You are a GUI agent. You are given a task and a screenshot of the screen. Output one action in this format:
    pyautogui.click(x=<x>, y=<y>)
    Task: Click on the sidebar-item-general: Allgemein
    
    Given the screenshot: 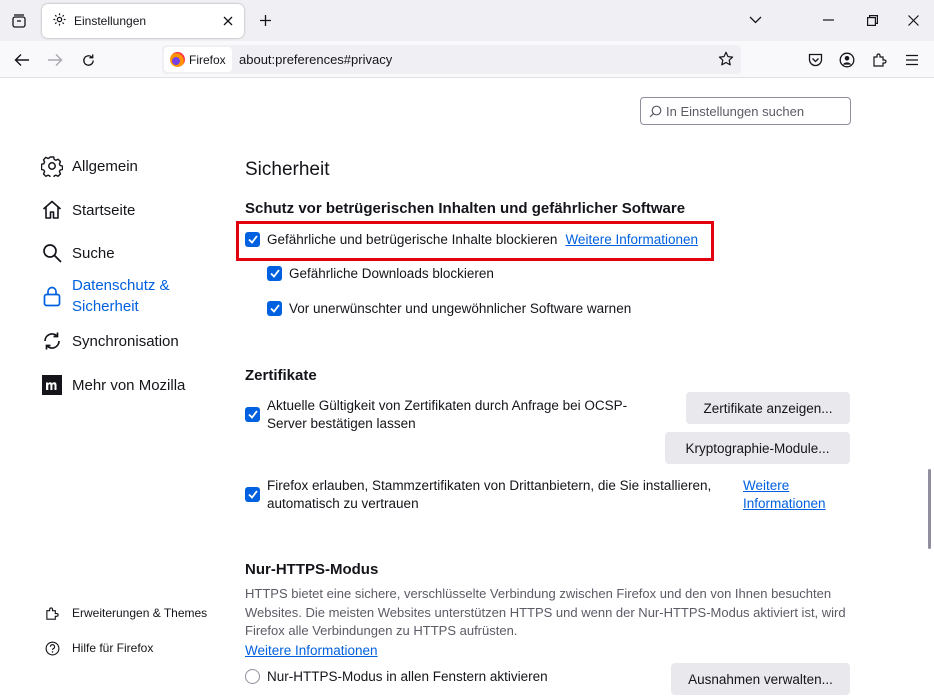 What is the action you would take?
    pyautogui.click(x=89, y=166)
    